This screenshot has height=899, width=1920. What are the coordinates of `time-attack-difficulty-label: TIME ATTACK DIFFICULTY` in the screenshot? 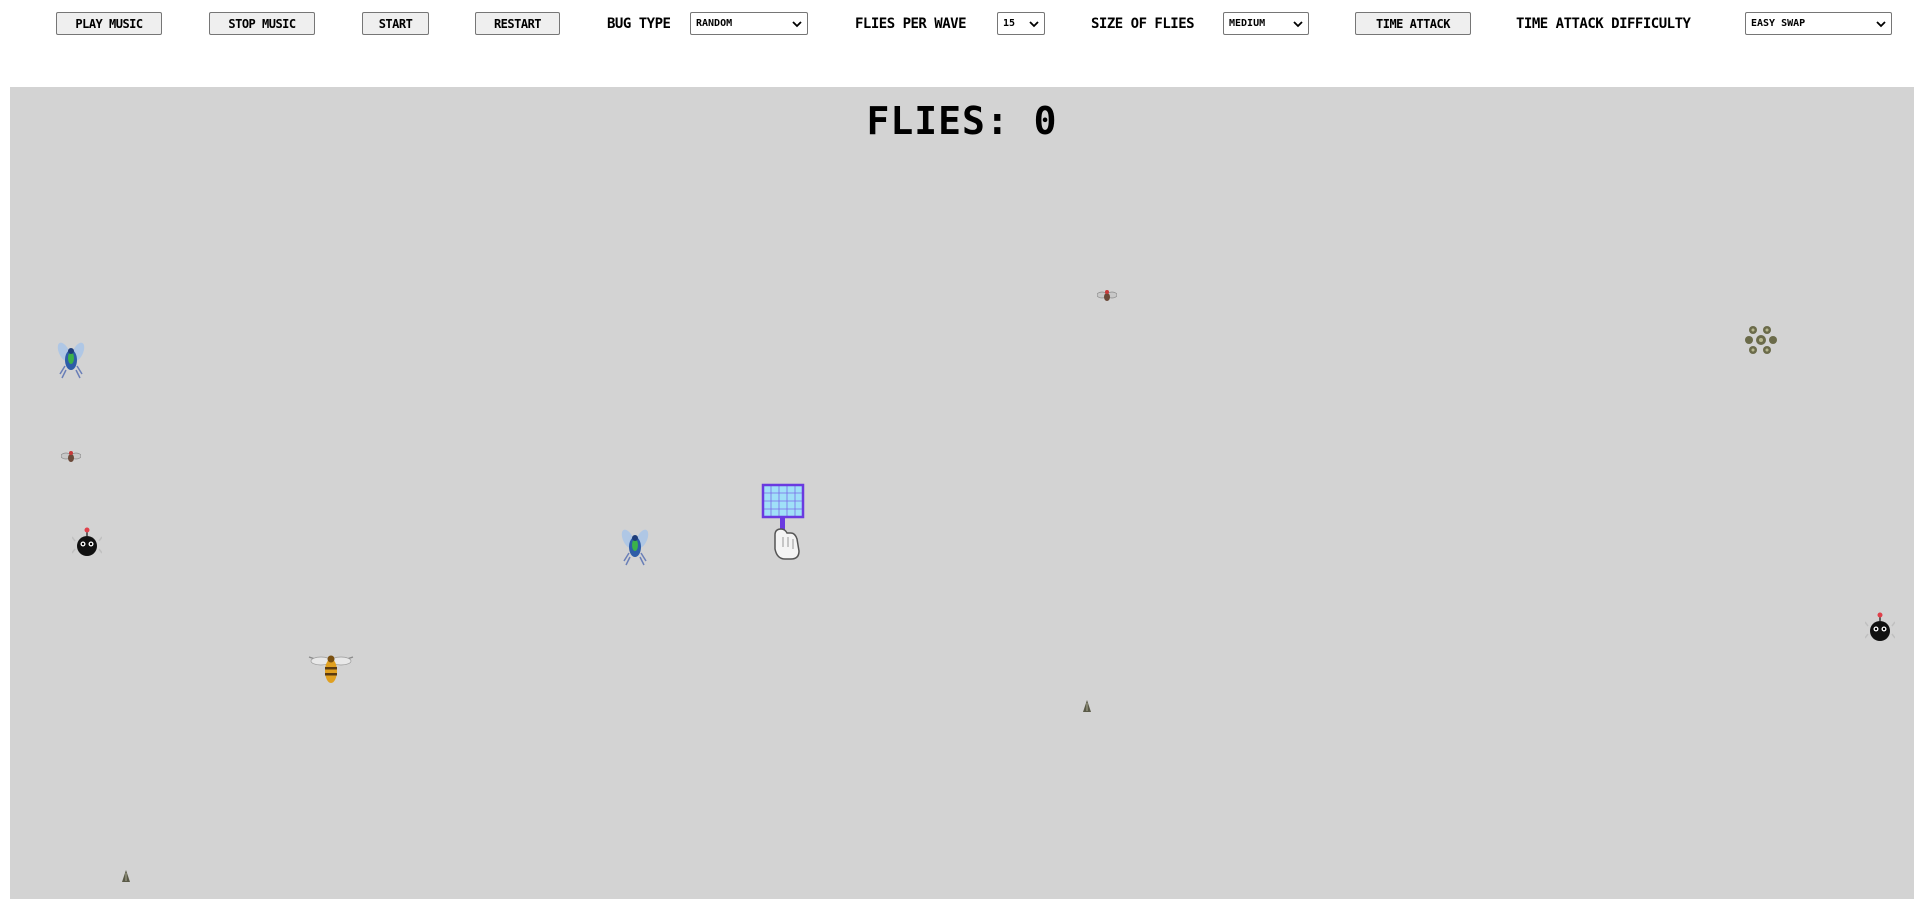 It's located at (1603, 23).